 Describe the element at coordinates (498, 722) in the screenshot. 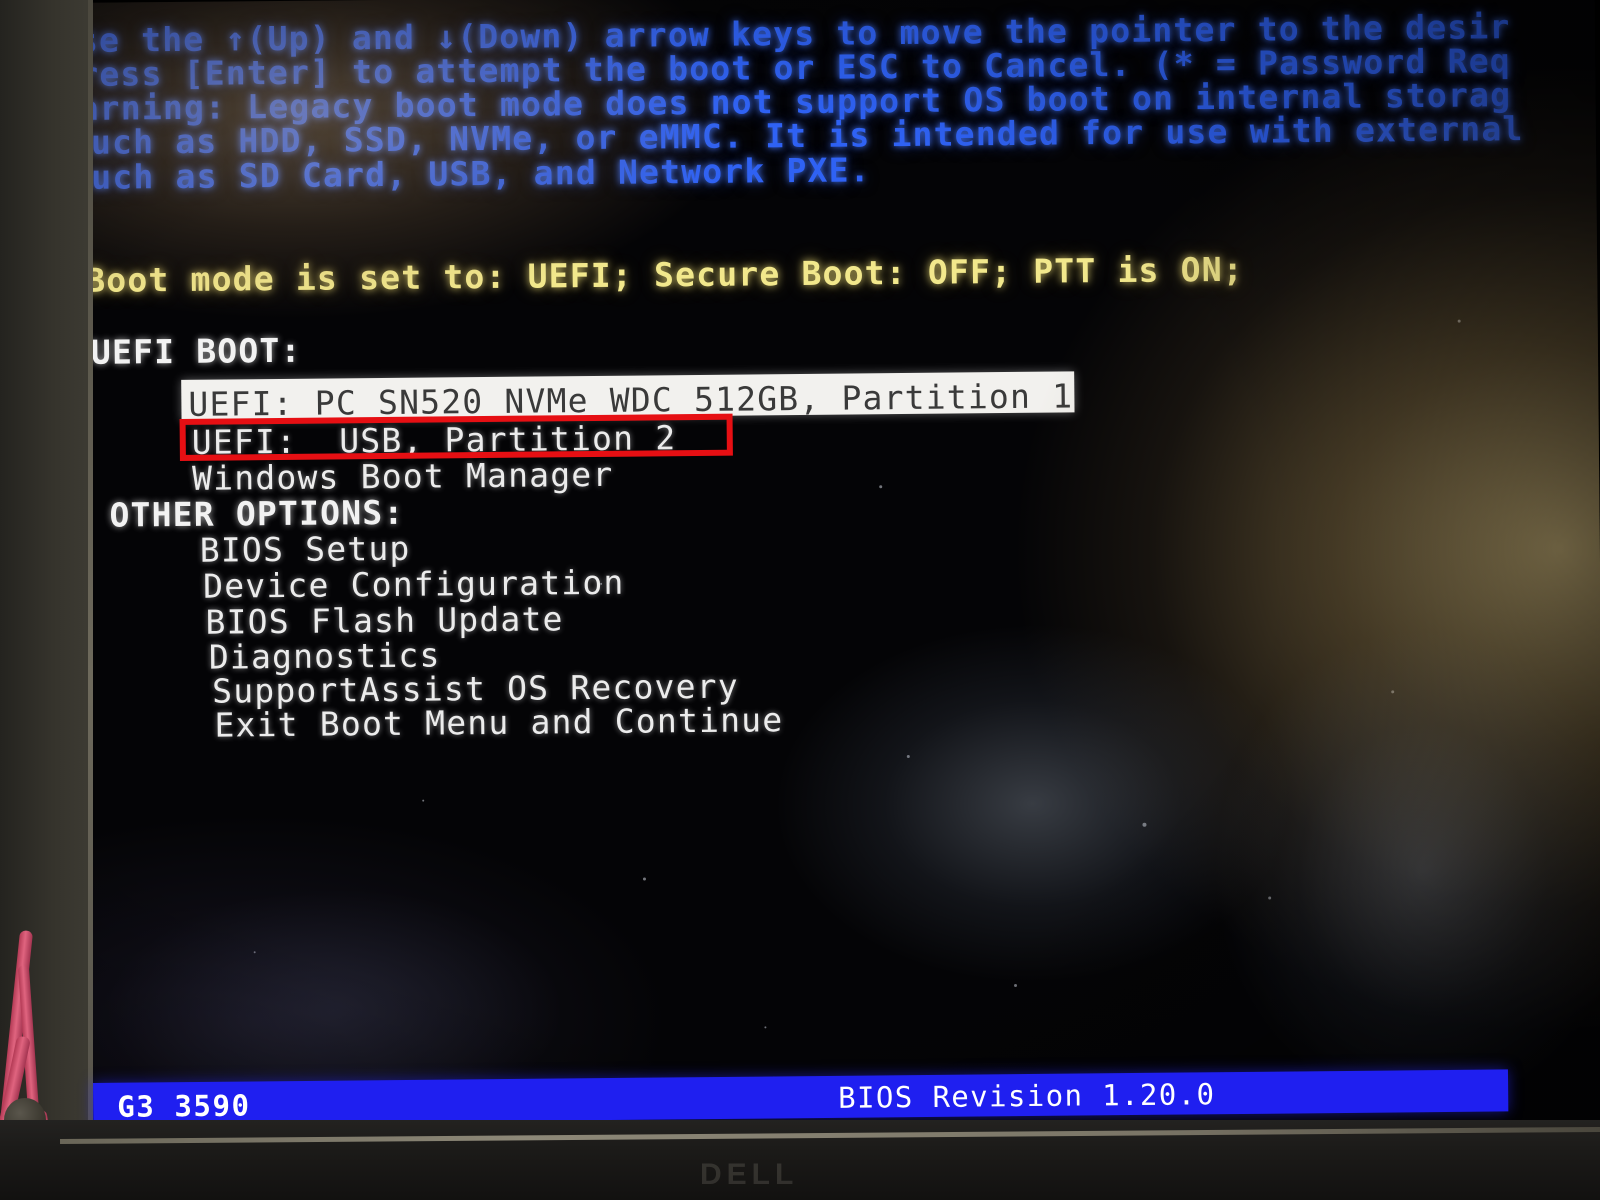

I see `other-option-exit-boot-menu-and-continue: Exit Boot Menu and Continue` at that location.